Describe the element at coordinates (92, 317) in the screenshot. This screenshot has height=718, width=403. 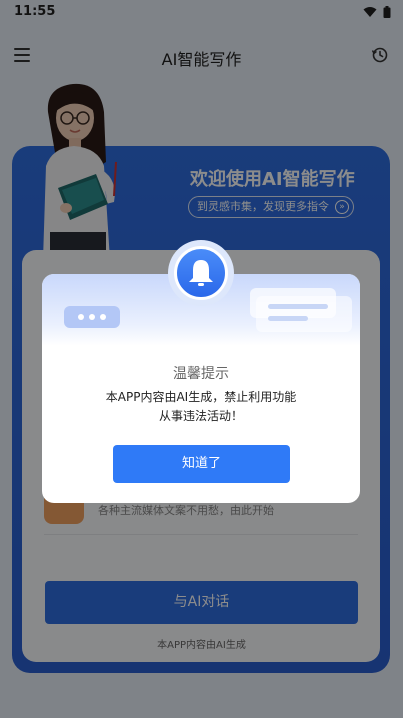
I see `chat-bubble-icon` at that location.